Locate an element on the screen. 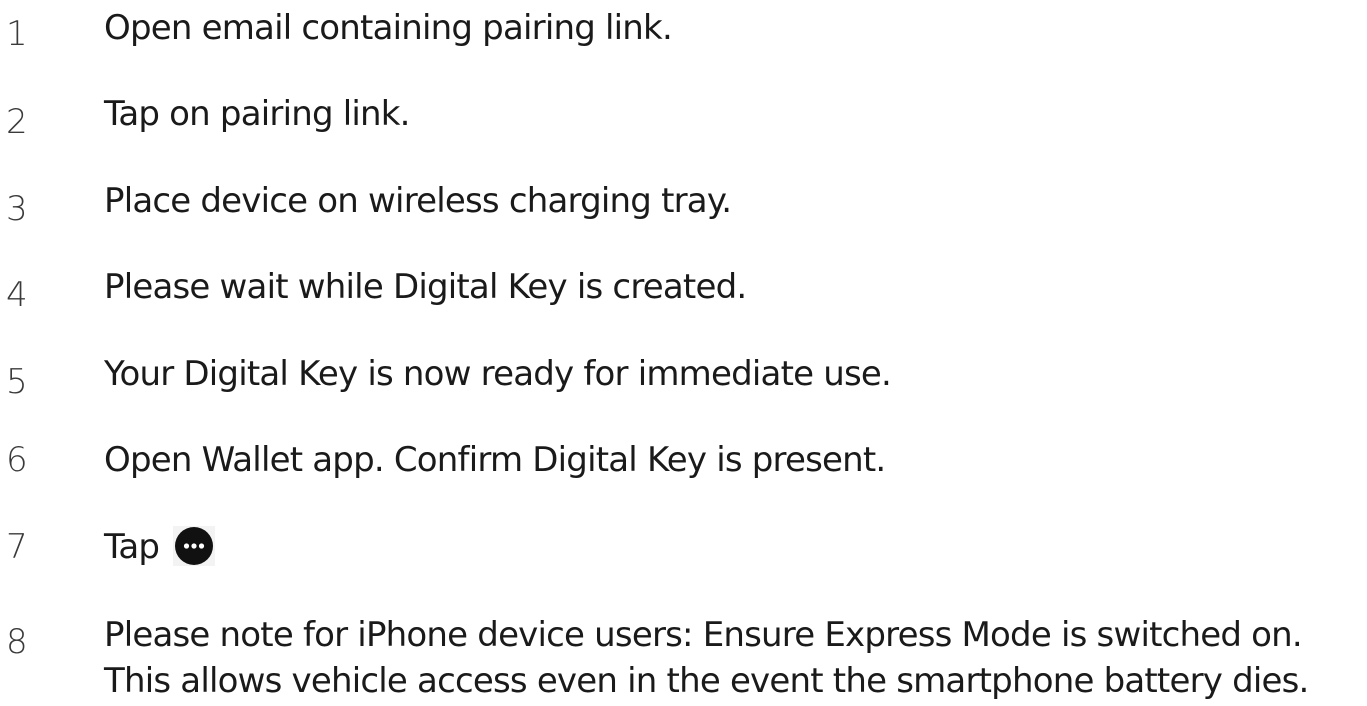 The width and height of the screenshot is (1367, 706). step-number: 8 is located at coordinates (17, 642).